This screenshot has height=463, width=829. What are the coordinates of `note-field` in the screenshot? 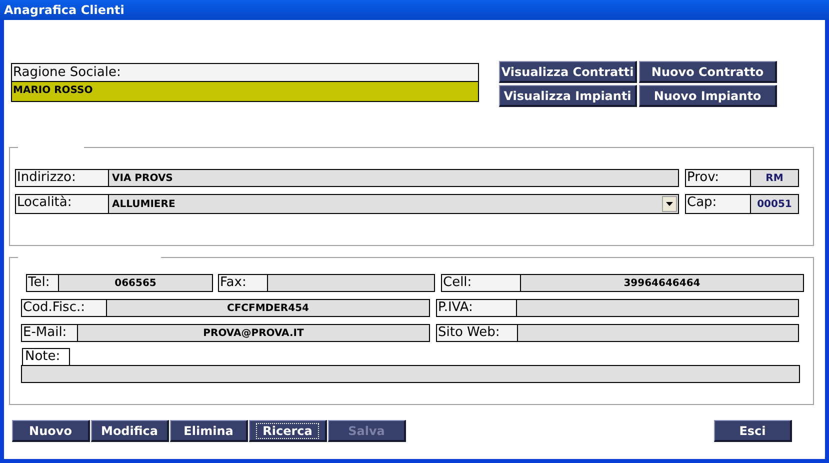 It's located at (410, 374).